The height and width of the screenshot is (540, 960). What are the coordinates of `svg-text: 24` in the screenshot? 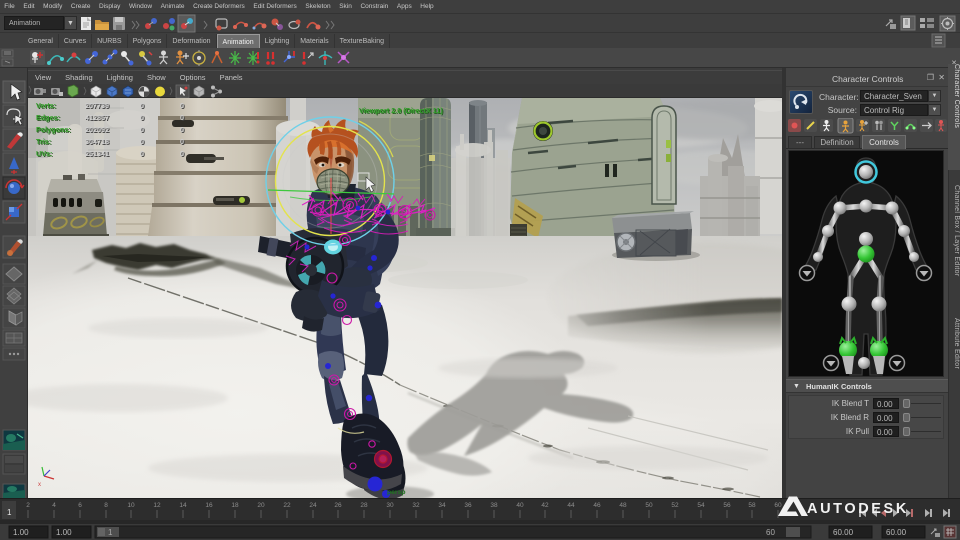 It's located at (313, 505).